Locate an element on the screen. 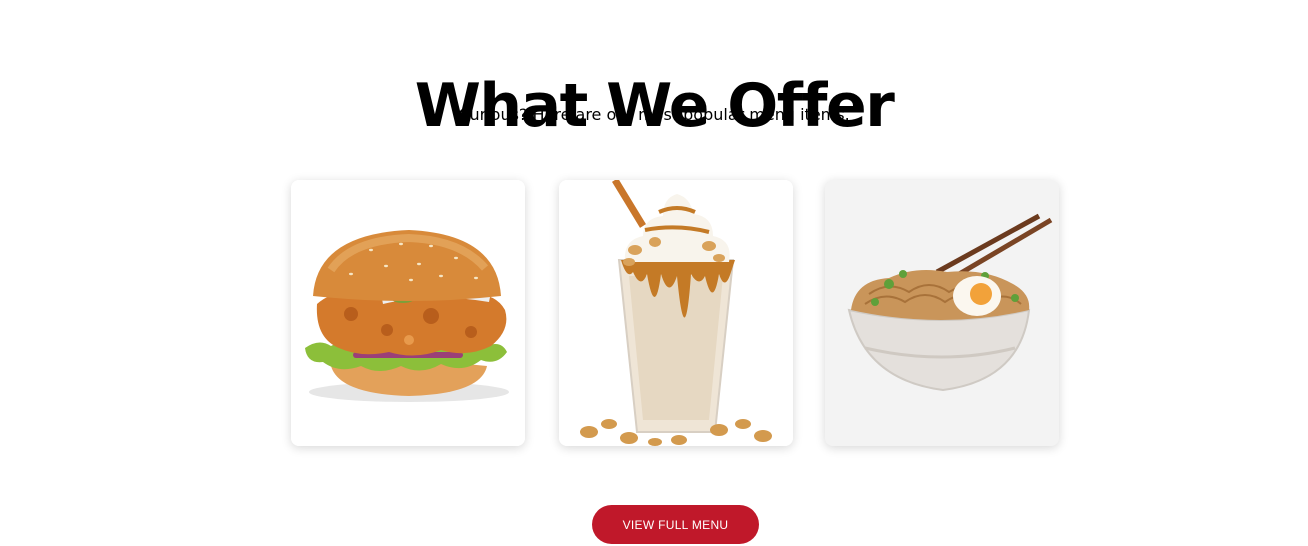 Image resolution: width=1308 pixels, height=546 pixels. burger-image is located at coordinates (408, 313).